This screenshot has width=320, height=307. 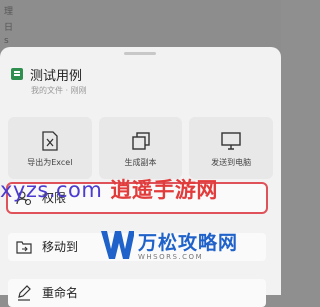 What do you see at coordinates (171, 257) in the screenshot?
I see `brand-watermark-url: WHSORS.COM` at bounding box center [171, 257].